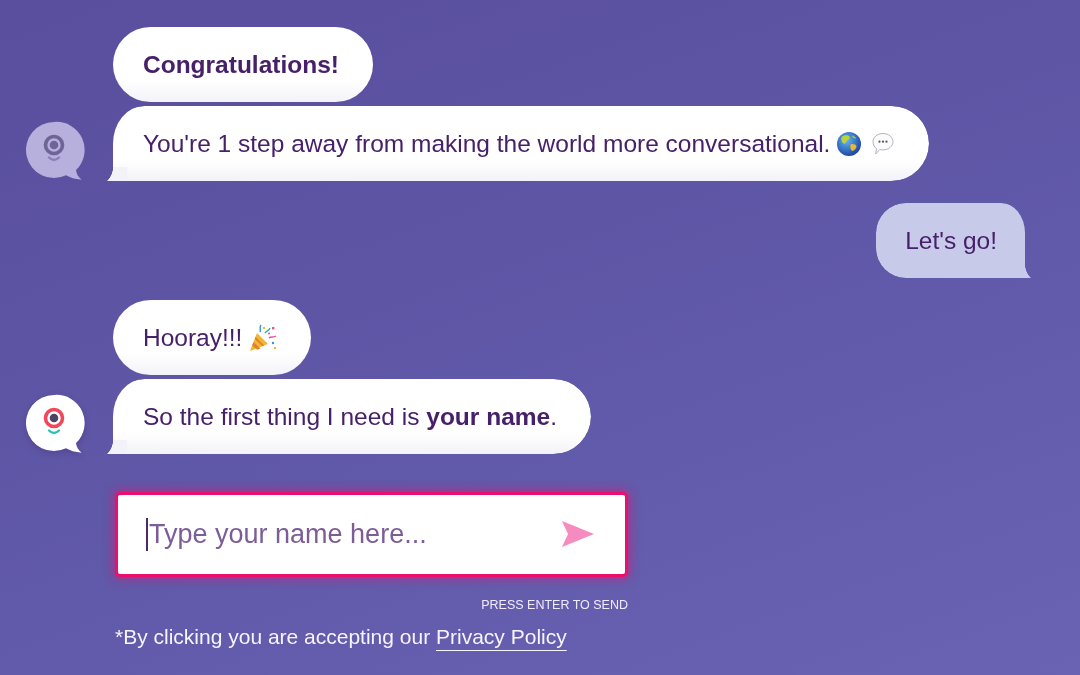 The height and width of the screenshot is (675, 1080). I want to click on send-icon, so click(578, 534).